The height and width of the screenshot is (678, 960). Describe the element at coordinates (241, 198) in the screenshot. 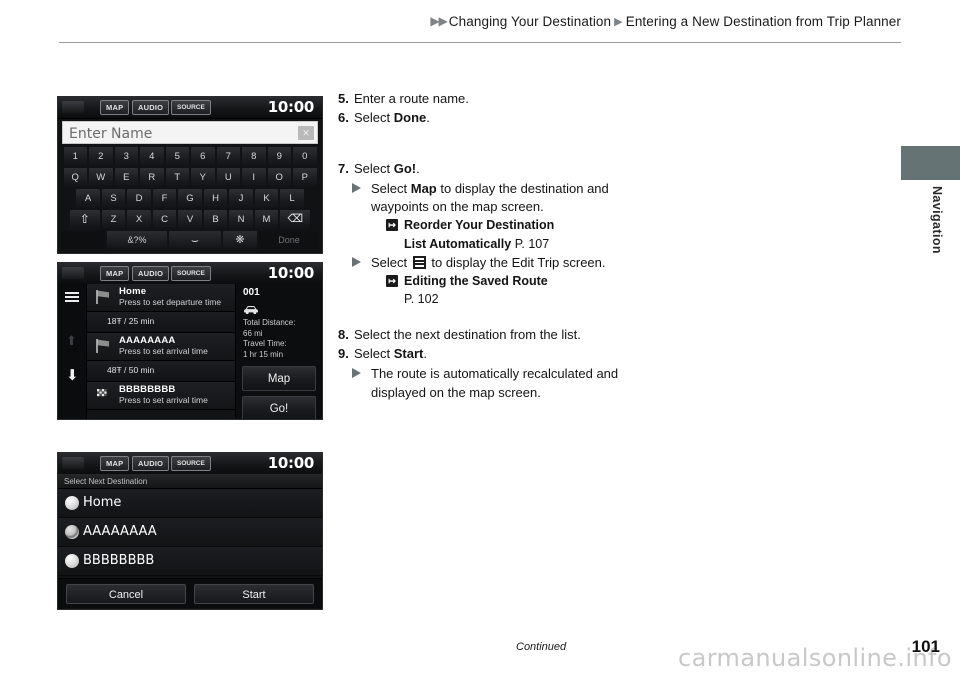

I see `key-j: J` at that location.